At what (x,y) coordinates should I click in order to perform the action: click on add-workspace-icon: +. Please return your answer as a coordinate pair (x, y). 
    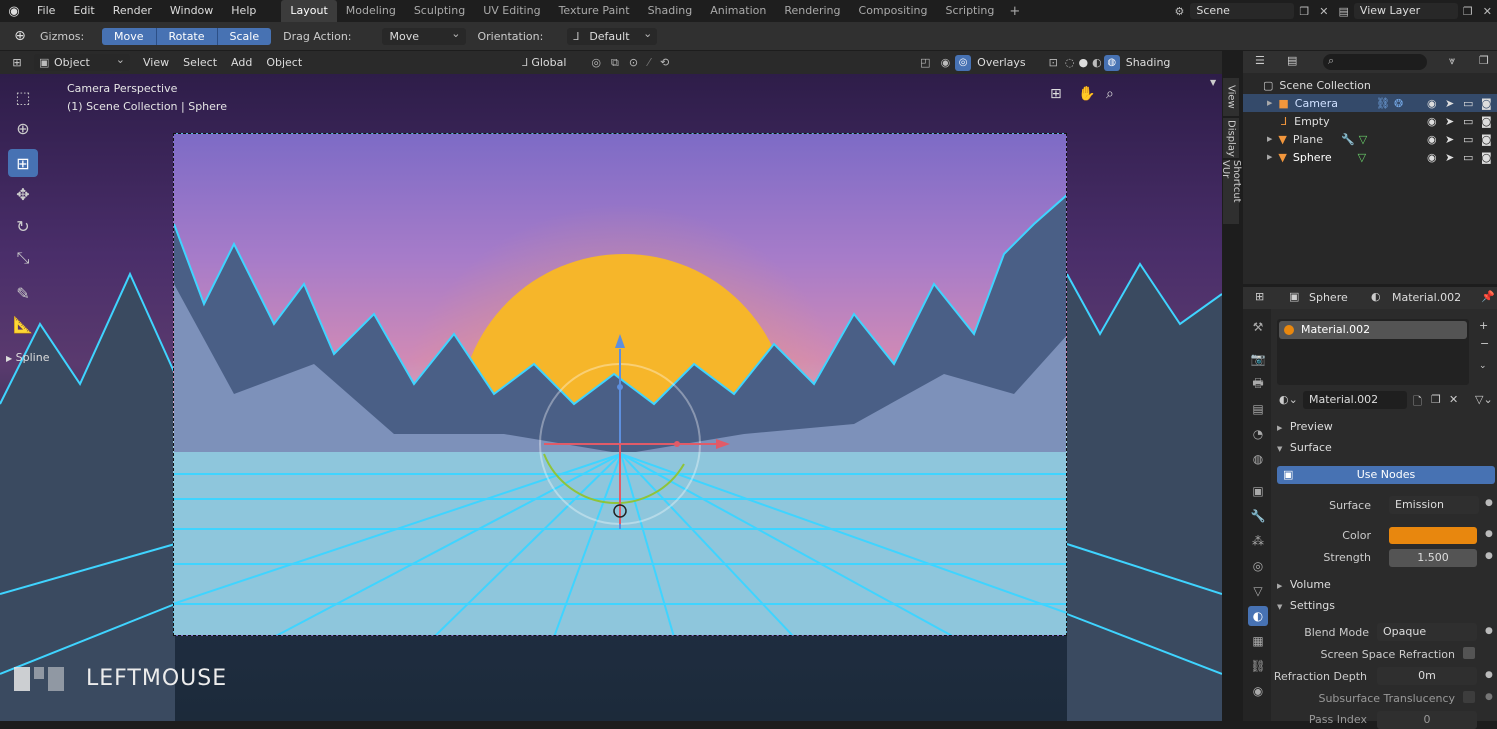
    Looking at the image, I should click on (1014, 11).